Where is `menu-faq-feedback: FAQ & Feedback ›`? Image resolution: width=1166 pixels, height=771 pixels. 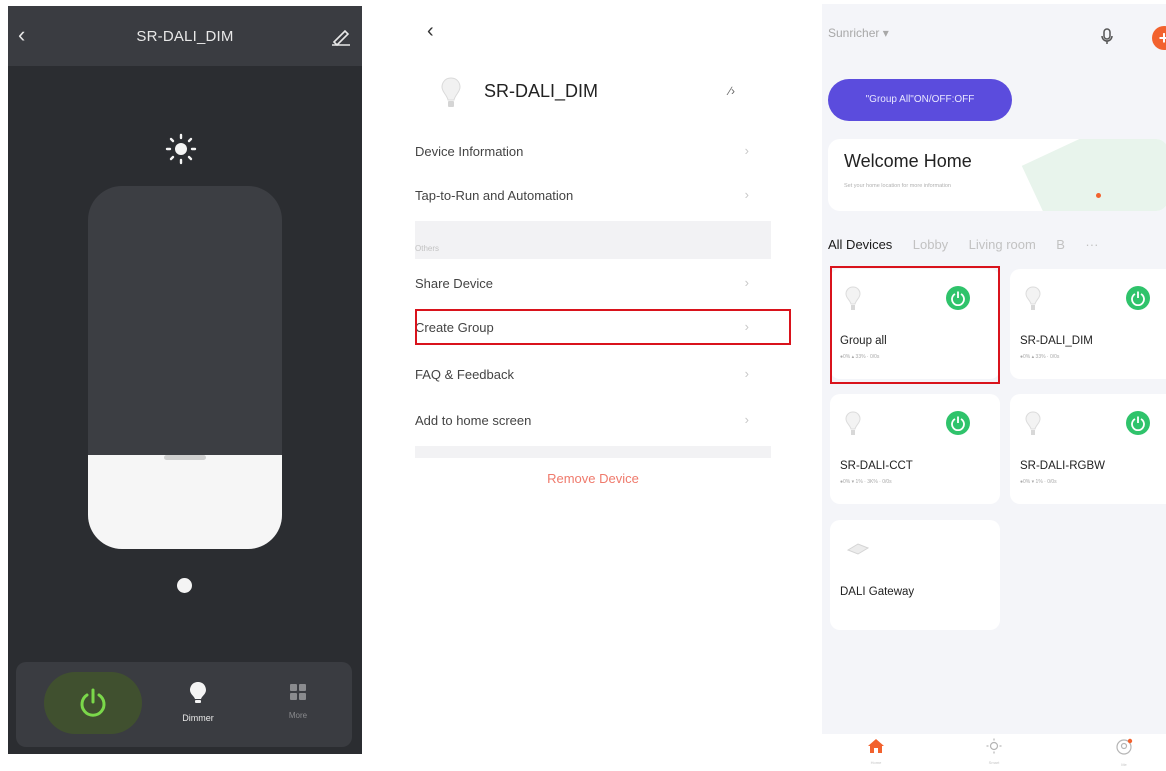
menu-faq-feedback: FAQ & Feedback › is located at coordinates (593, 375).